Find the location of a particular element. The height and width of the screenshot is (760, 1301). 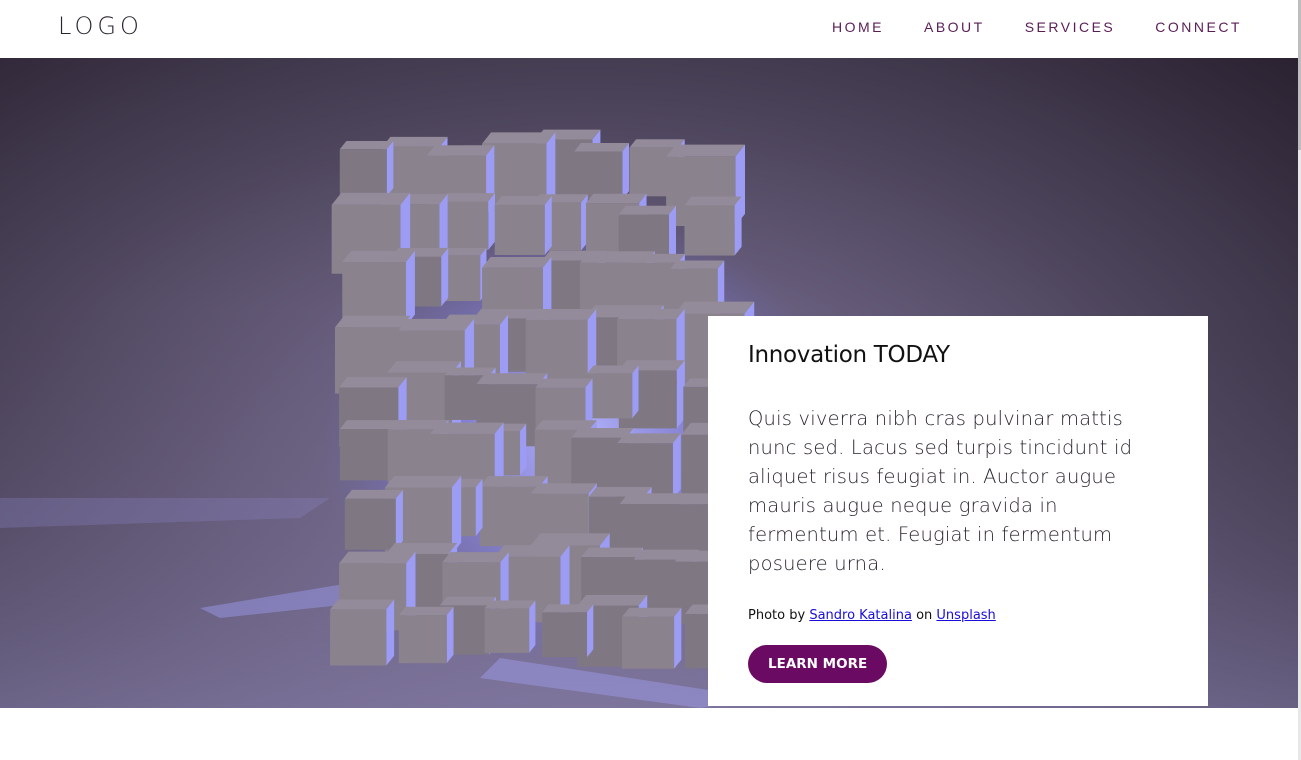

nav-link-about: ABOUT is located at coordinates (954, 27).